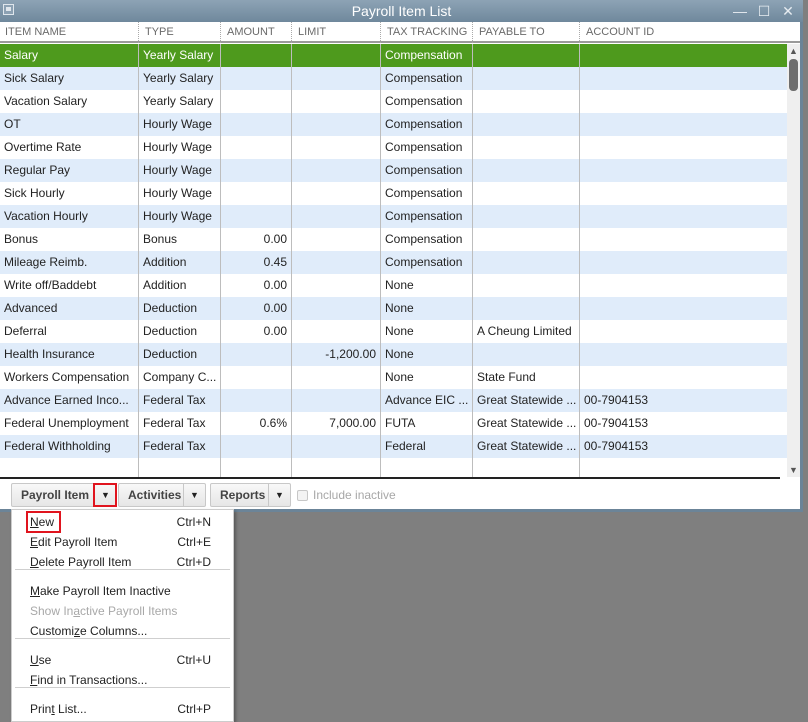  What do you see at coordinates (179, 423) in the screenshot?
I see `cell-type: Federal Tax` at bounding box center [179, 423].